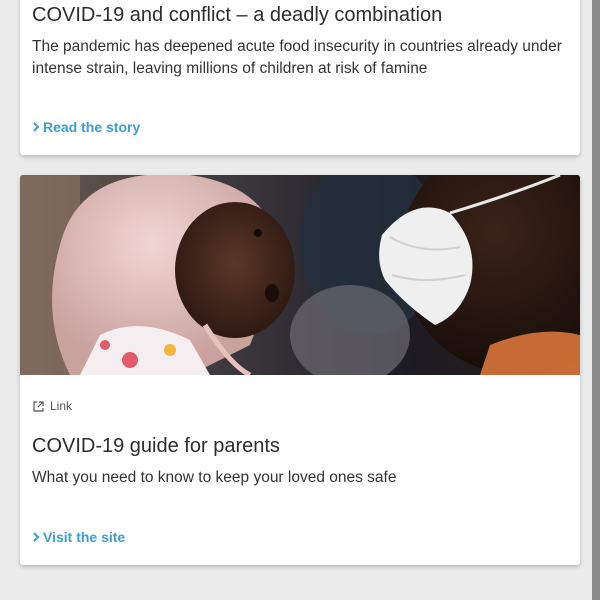  Describe the element at coordinates (38, 406) in the screenshot. I see `external-link-icon` at that location.